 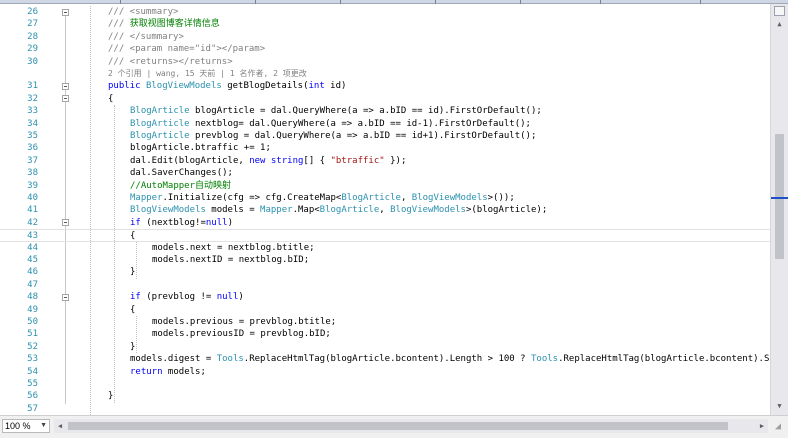 I want to click on line-number: 39, so click(x=32, y=185).